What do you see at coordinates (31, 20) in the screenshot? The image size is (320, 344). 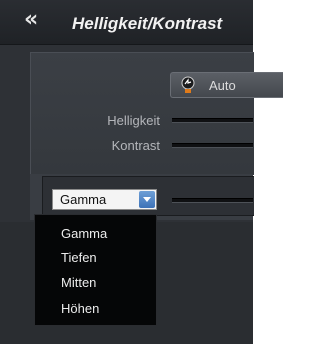 I see `collapse-panel-icon: «` at bounding box center [31, 20].